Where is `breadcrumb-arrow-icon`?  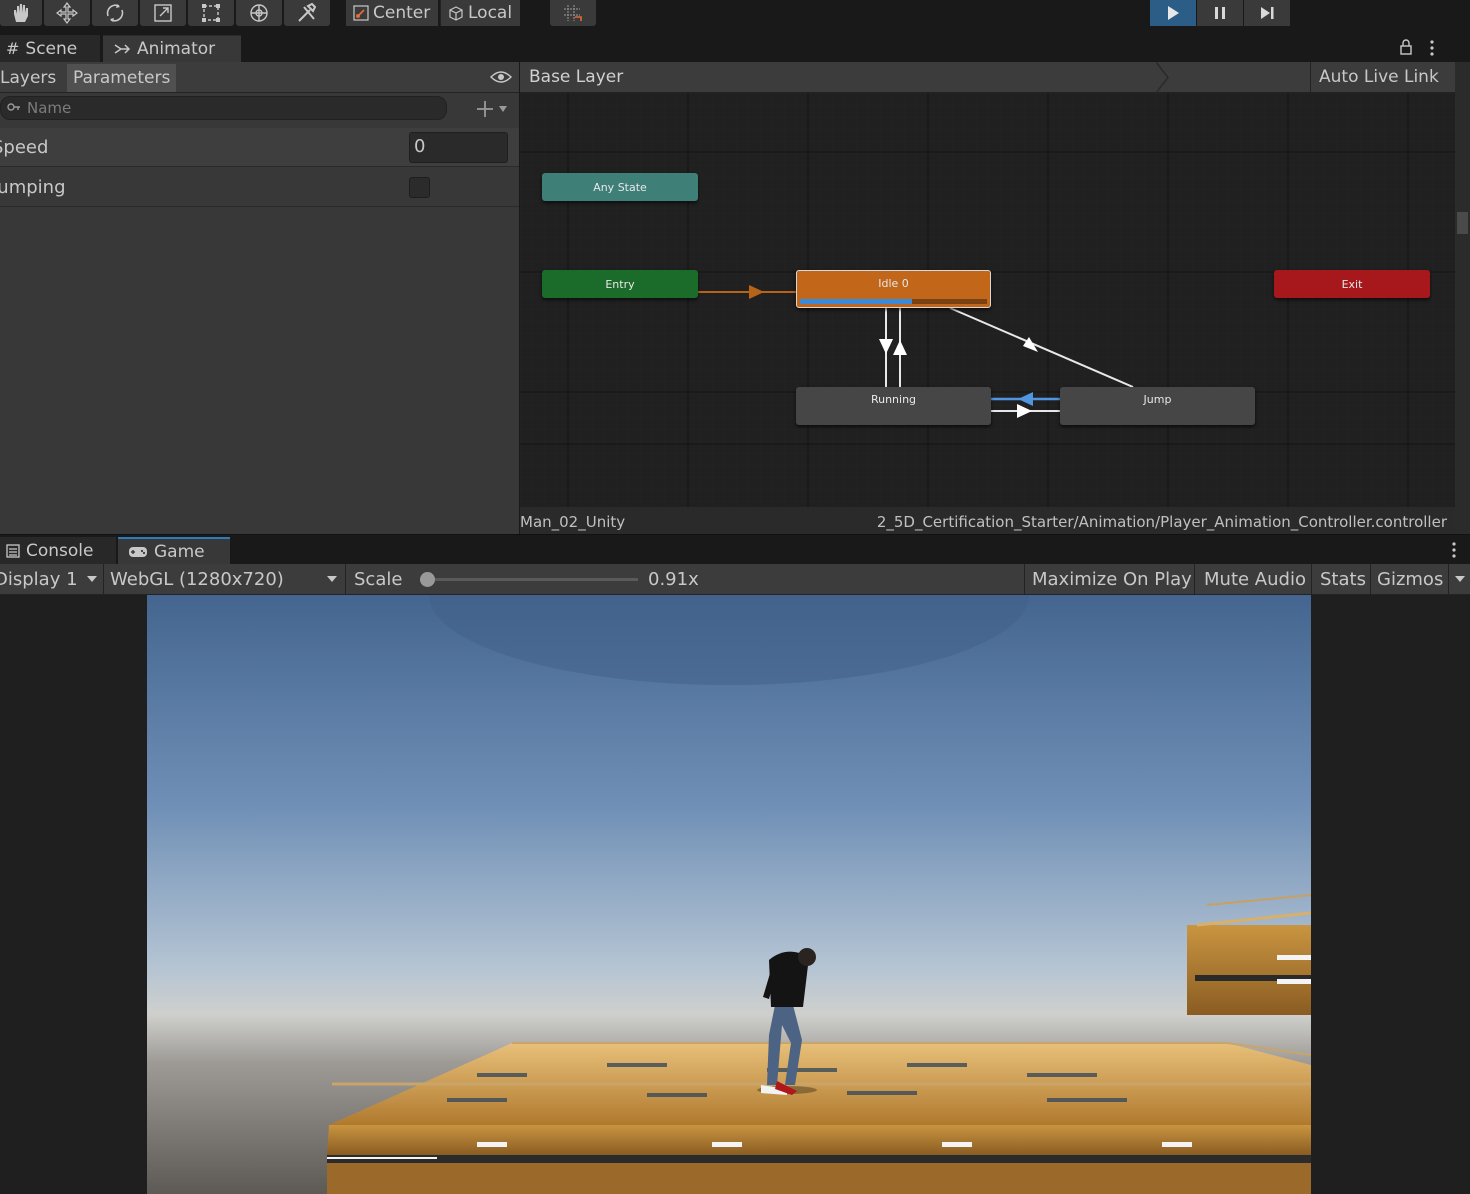 breadcrumb-arrow-icon is located at coordinates (1162, 77).